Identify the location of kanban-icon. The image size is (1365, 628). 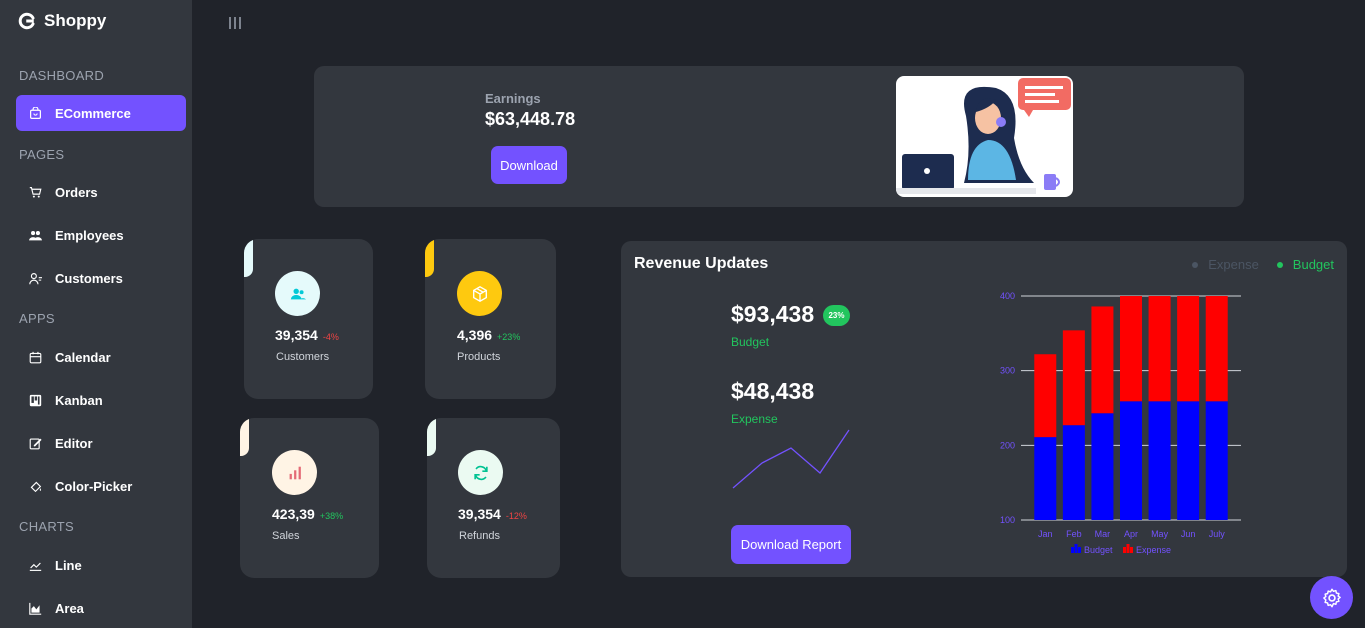
(35, 400).